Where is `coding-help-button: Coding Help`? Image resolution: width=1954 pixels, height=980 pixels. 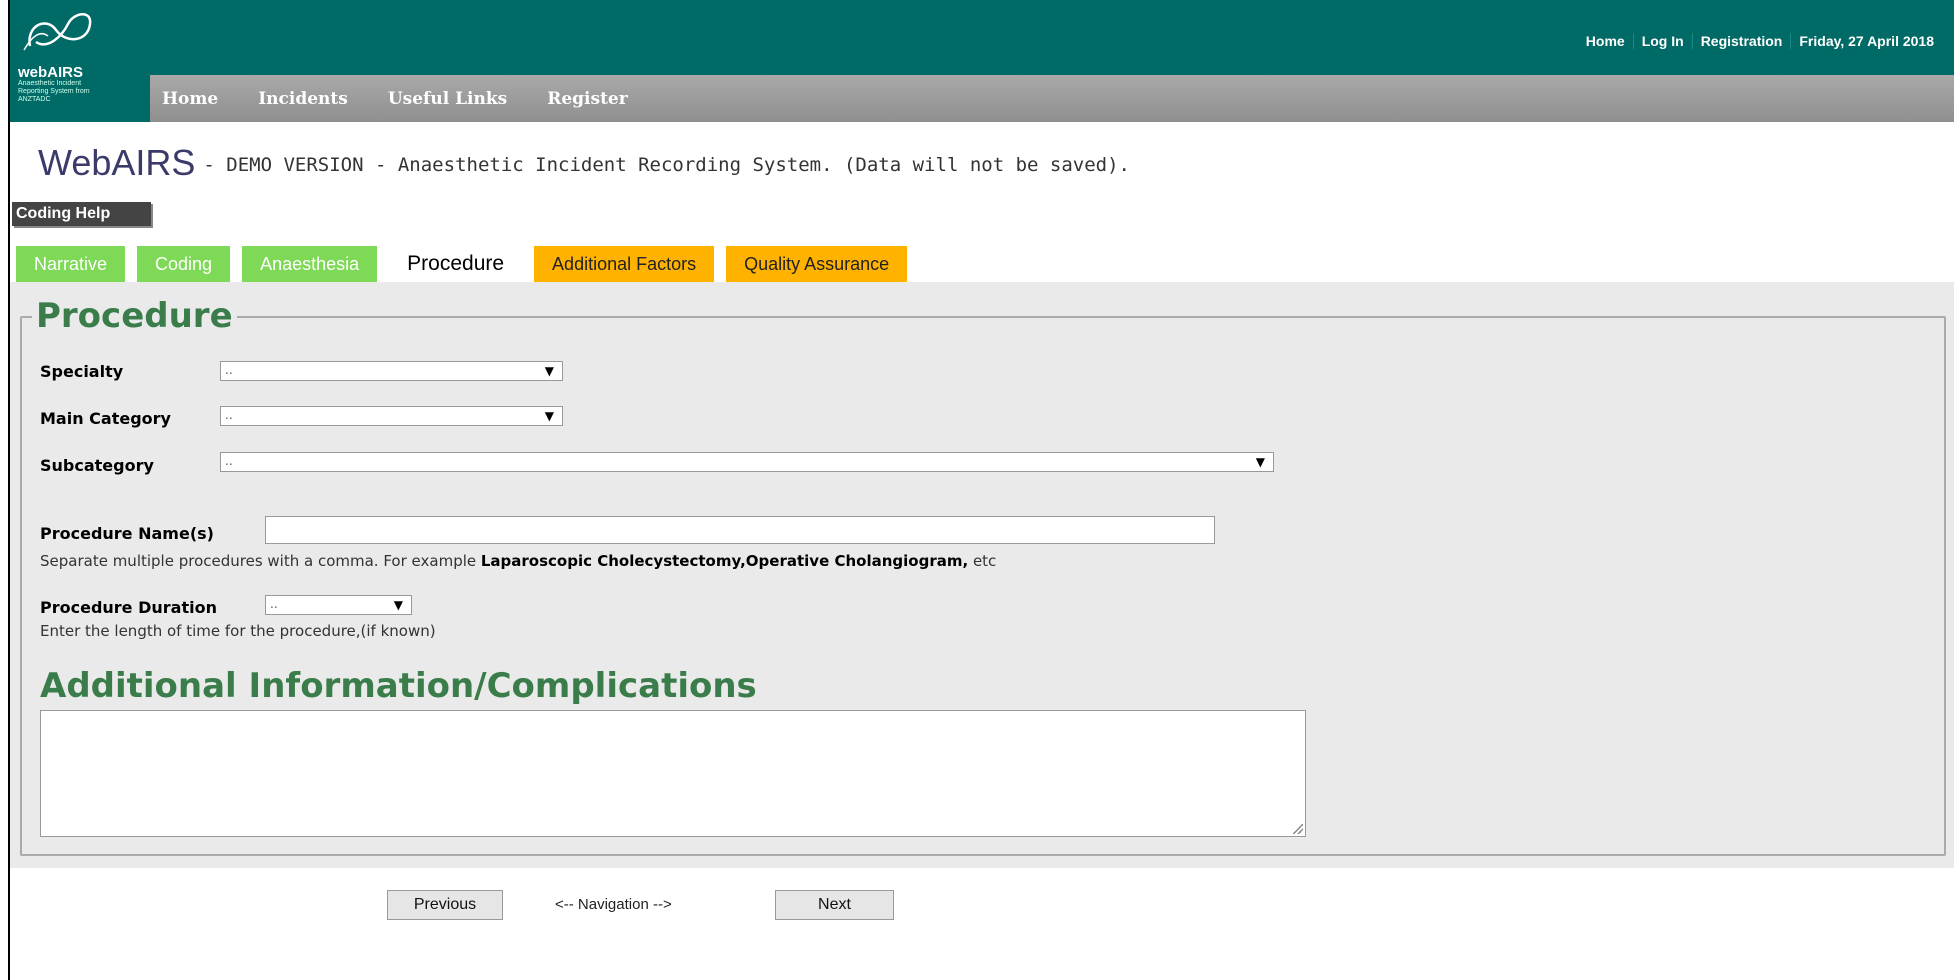 coding-help-button: Coding Help is located at coordinates (81, 214).